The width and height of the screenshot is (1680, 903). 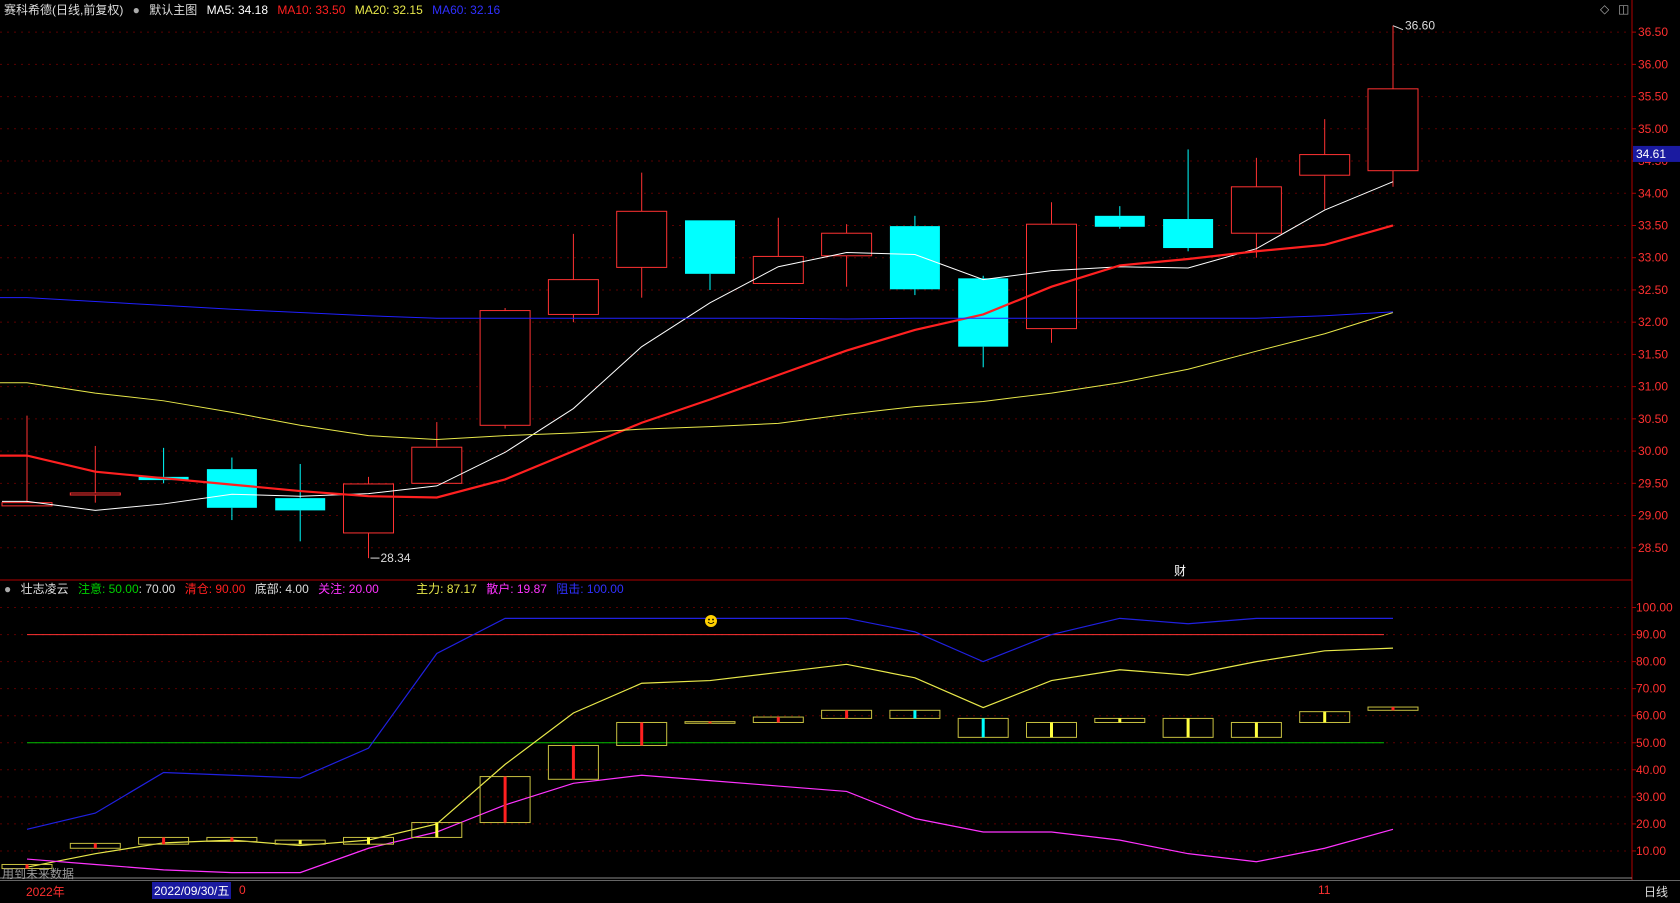 What do you see at coordinates (516, 589) in the screenshot?
I see `retail-label: 散户: 19.87` at bounding box center [516, 589].